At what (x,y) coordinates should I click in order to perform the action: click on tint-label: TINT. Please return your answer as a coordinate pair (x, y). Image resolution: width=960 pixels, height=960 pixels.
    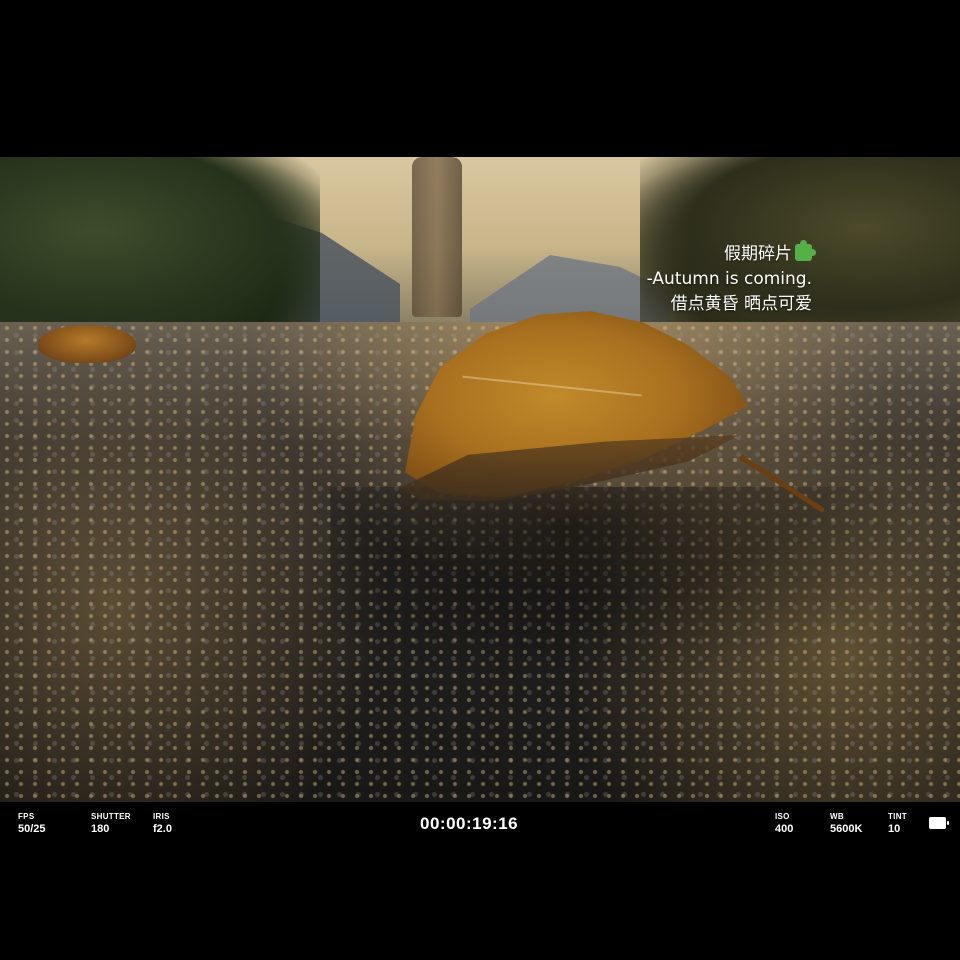
    Looking at the image, I should click on (897, 816).